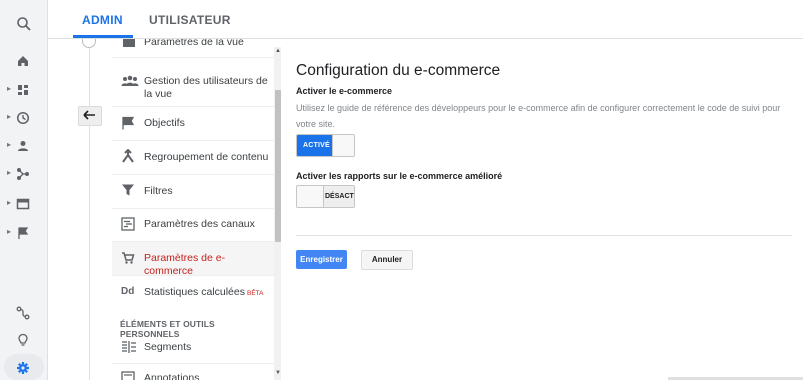 The image size is (803, 382). I want to click on enhanced-ecommerce-toggle: DÉSACTIVÉ, so click(325, 196).